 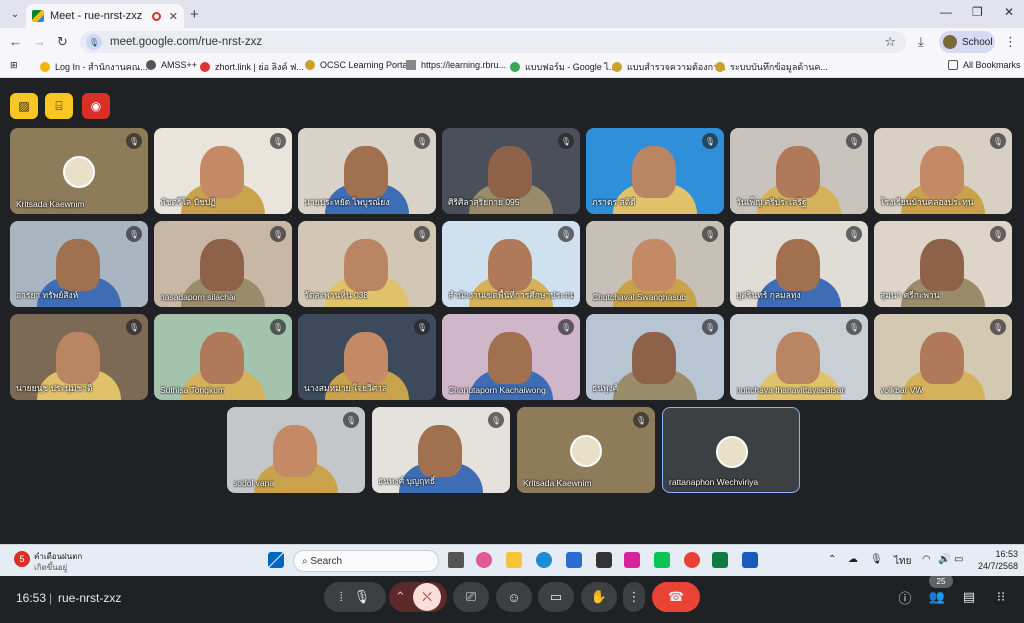 What do you see at coordinates (62, 42) in the screenshot?
I see `reload-icon: ↻` at bounding box center [62, 42].